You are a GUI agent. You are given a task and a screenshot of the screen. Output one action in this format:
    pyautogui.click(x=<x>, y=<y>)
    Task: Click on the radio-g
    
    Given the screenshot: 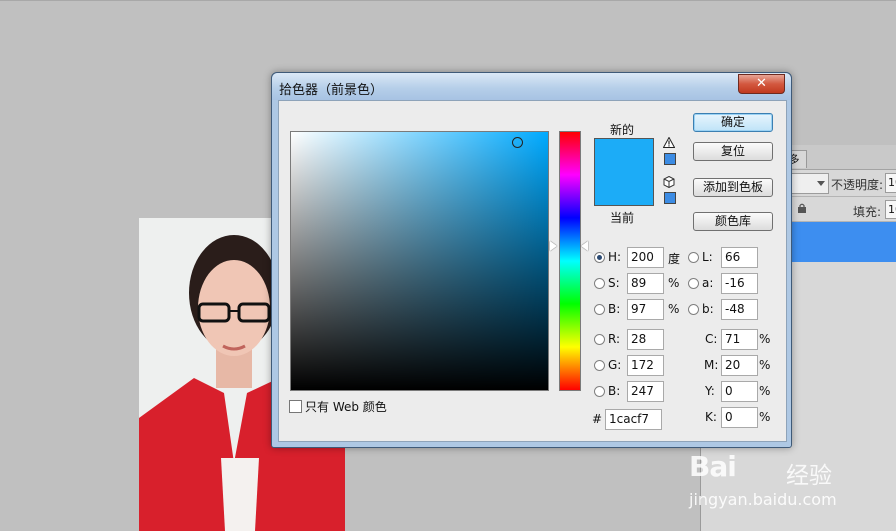 What is the action you would take?
    pyautogui.click(x=599, y=365)
    